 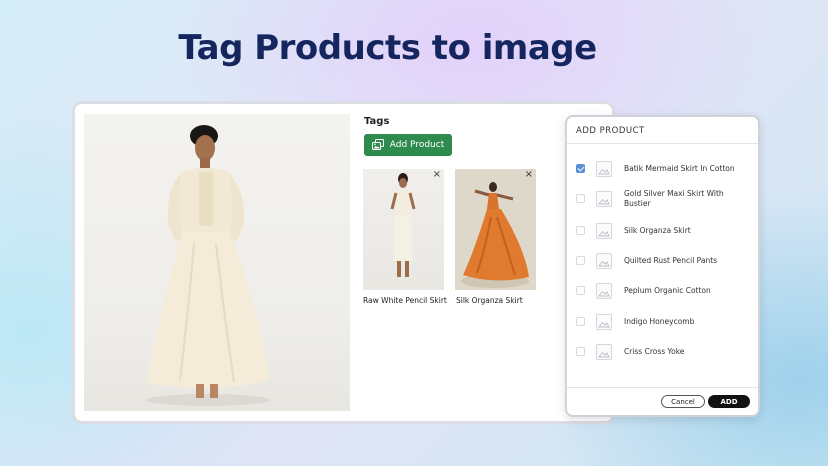 What do you see at coordinates (679, 168) in the screenshot?
I see `item-label: Batik Mermaid Skirt In Cotton` at bounding box center [679, 168].